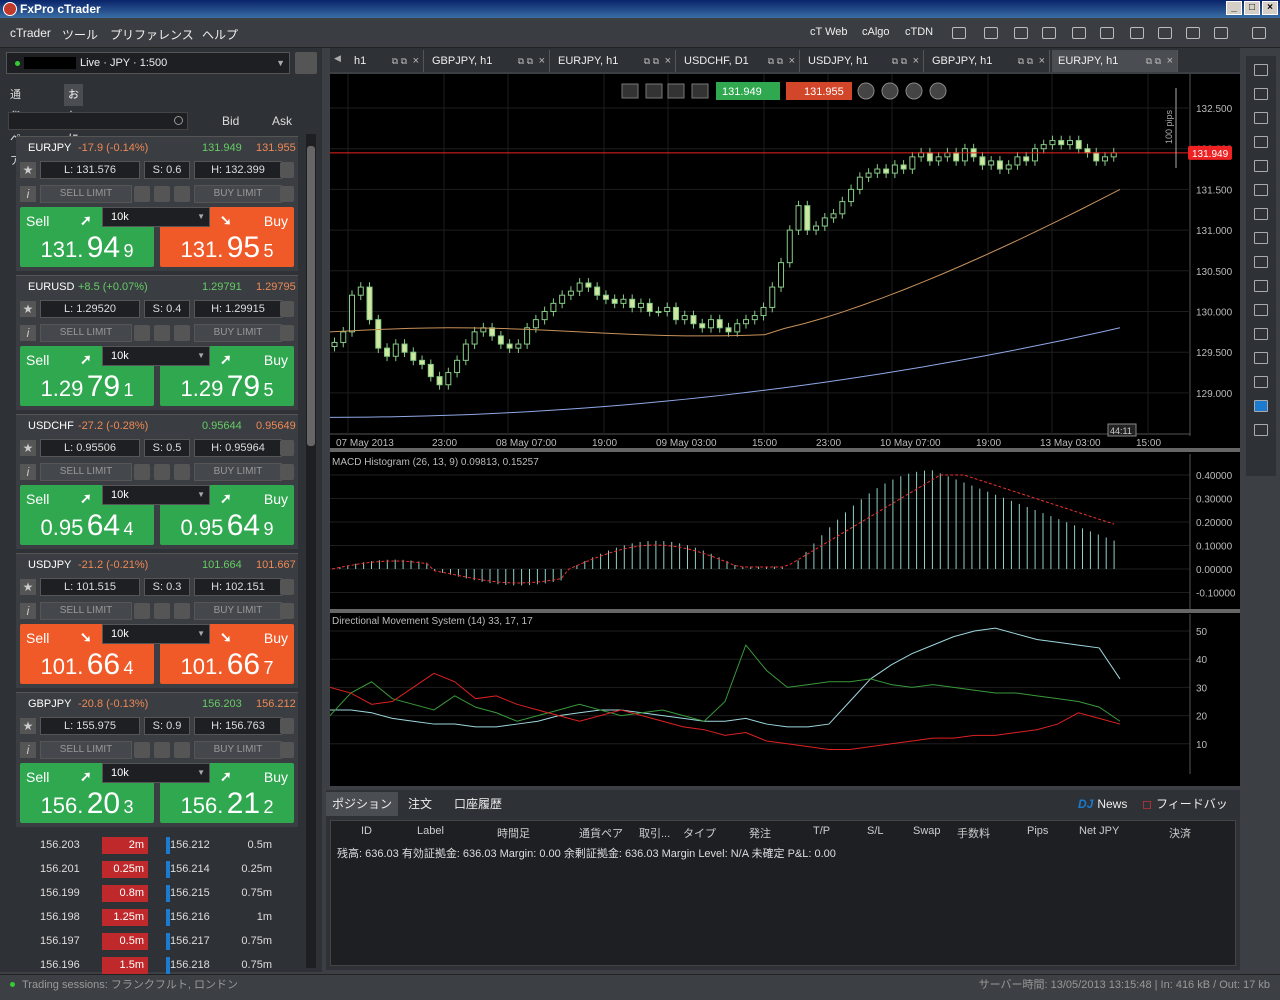  Describe the element at coordinates (1261, 310) in the screenshot. I see `channel-icon` at that location.